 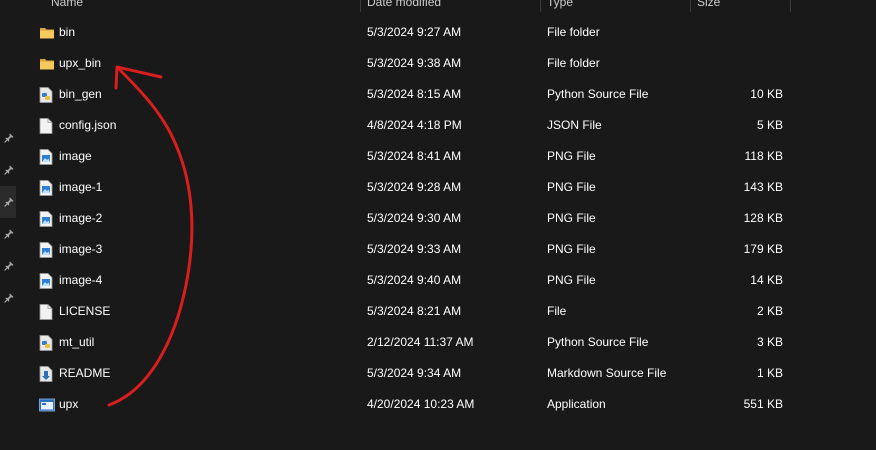 I want to click on file-date-modified: 5/3/2024 9:40 AM, so click(x=414, y=280).